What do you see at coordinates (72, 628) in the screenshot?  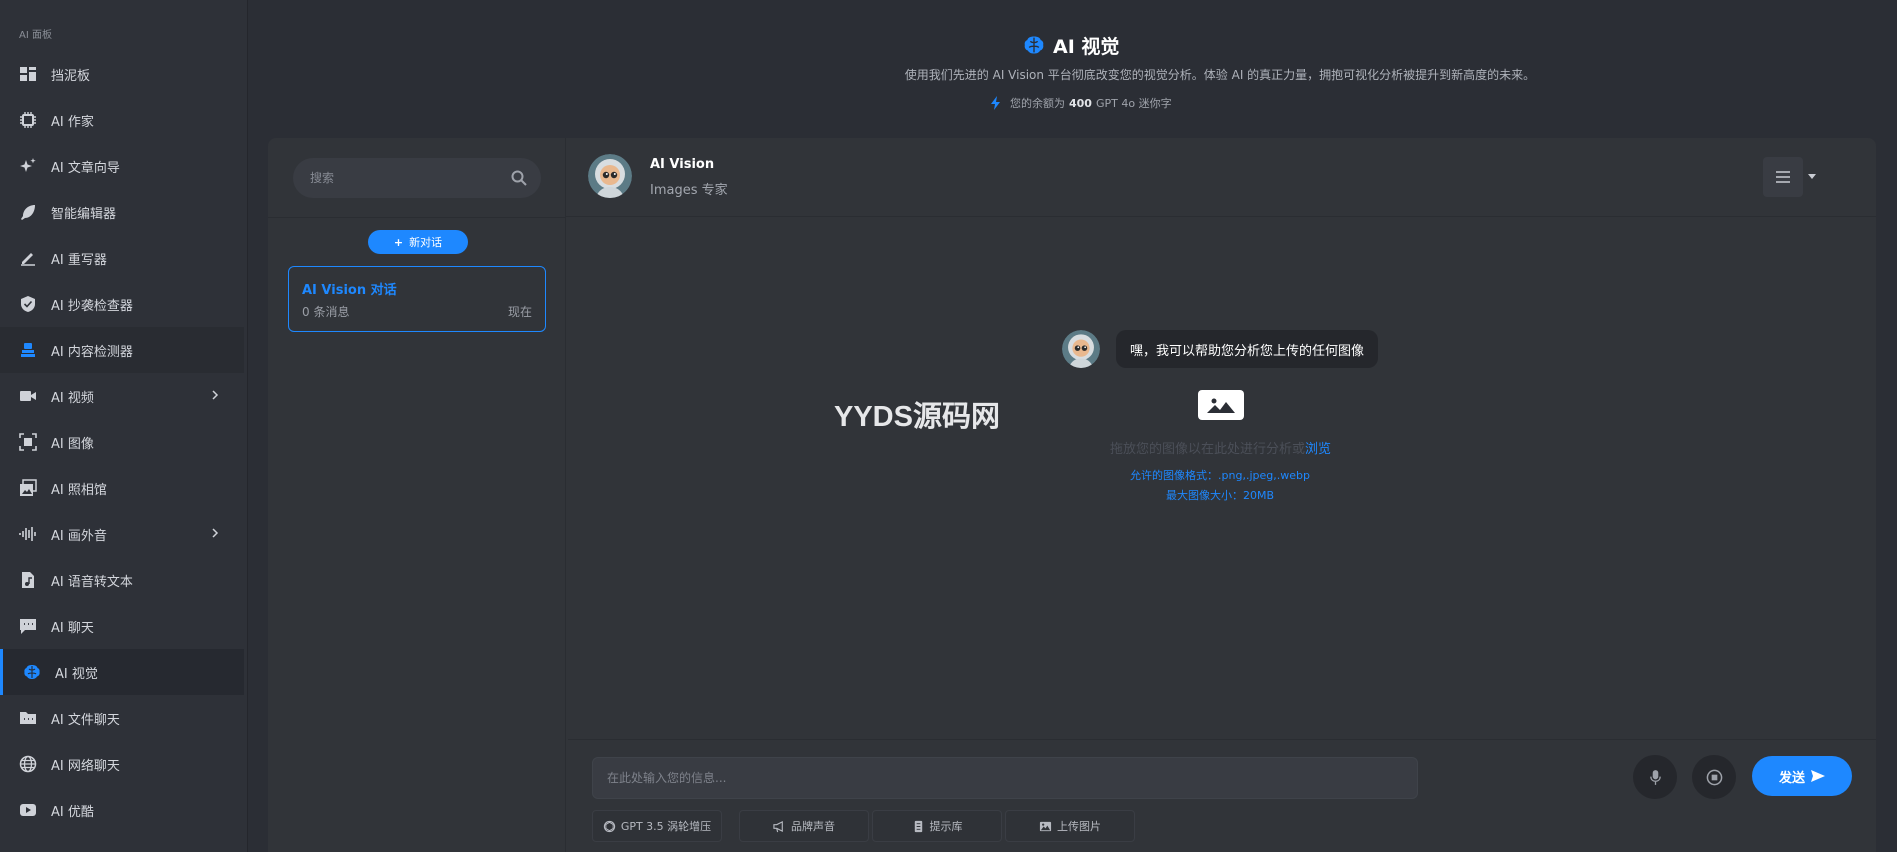 I see `sidebar-item-label: AI 聊天` at bounding box center [72, 628].